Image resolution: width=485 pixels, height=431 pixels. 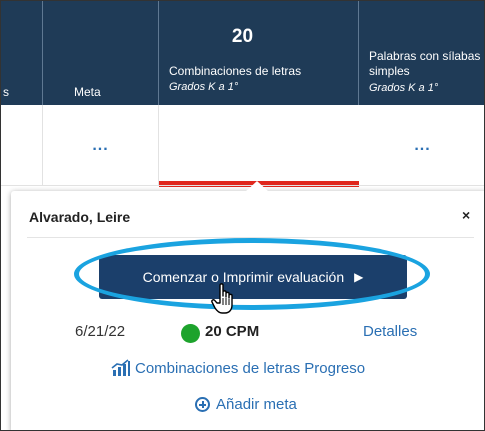 I want to click on plus-circle-icon, so click(x=202, y=404).